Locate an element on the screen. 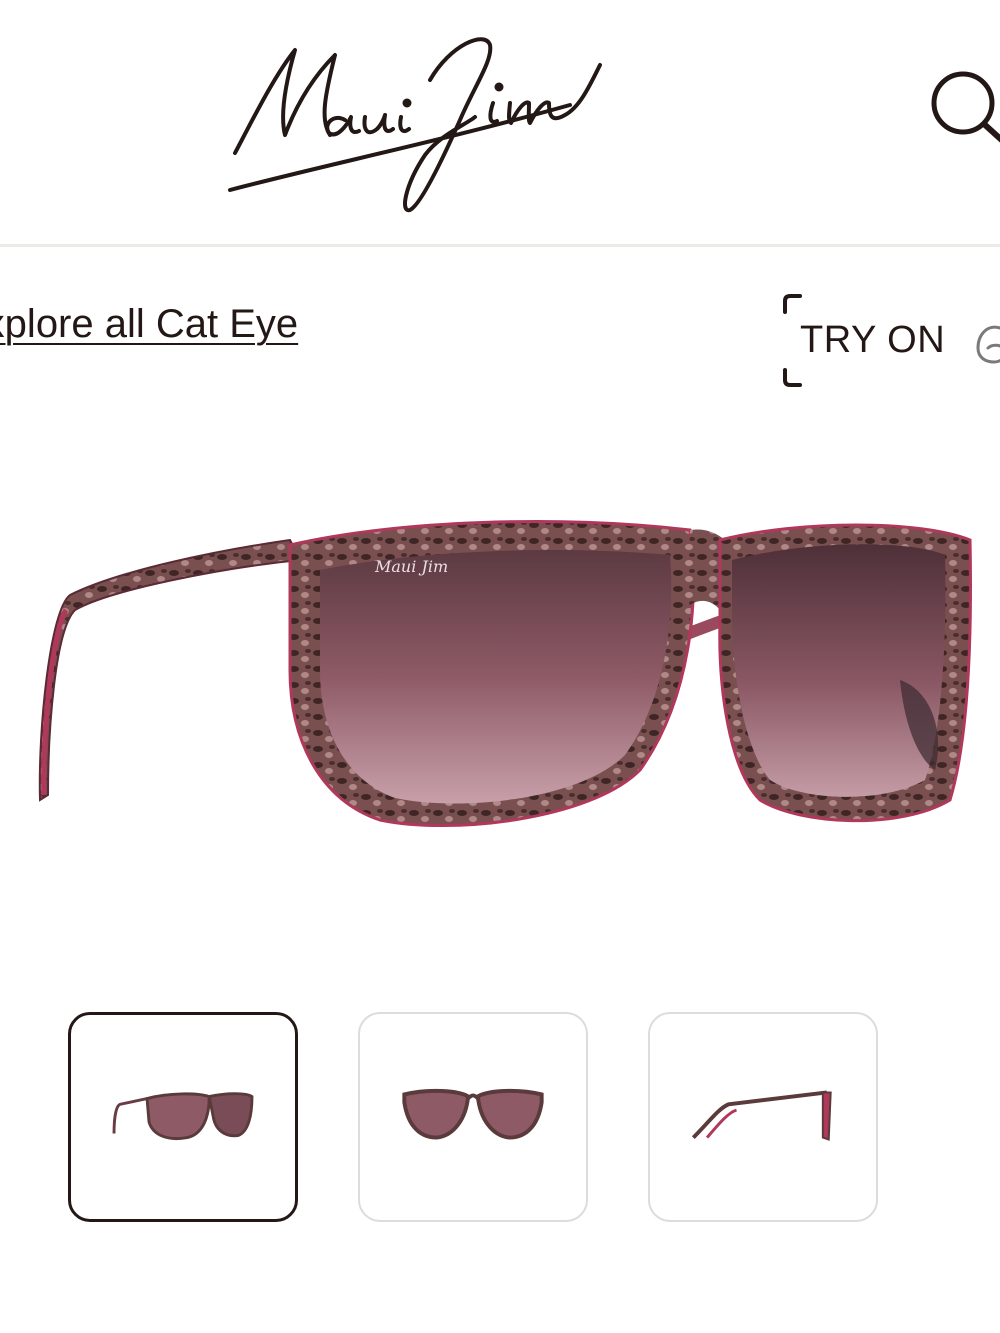 This screenshot has height=1333, width=1000. thumbnail-image-angled is located at coordinates (183, 1116).